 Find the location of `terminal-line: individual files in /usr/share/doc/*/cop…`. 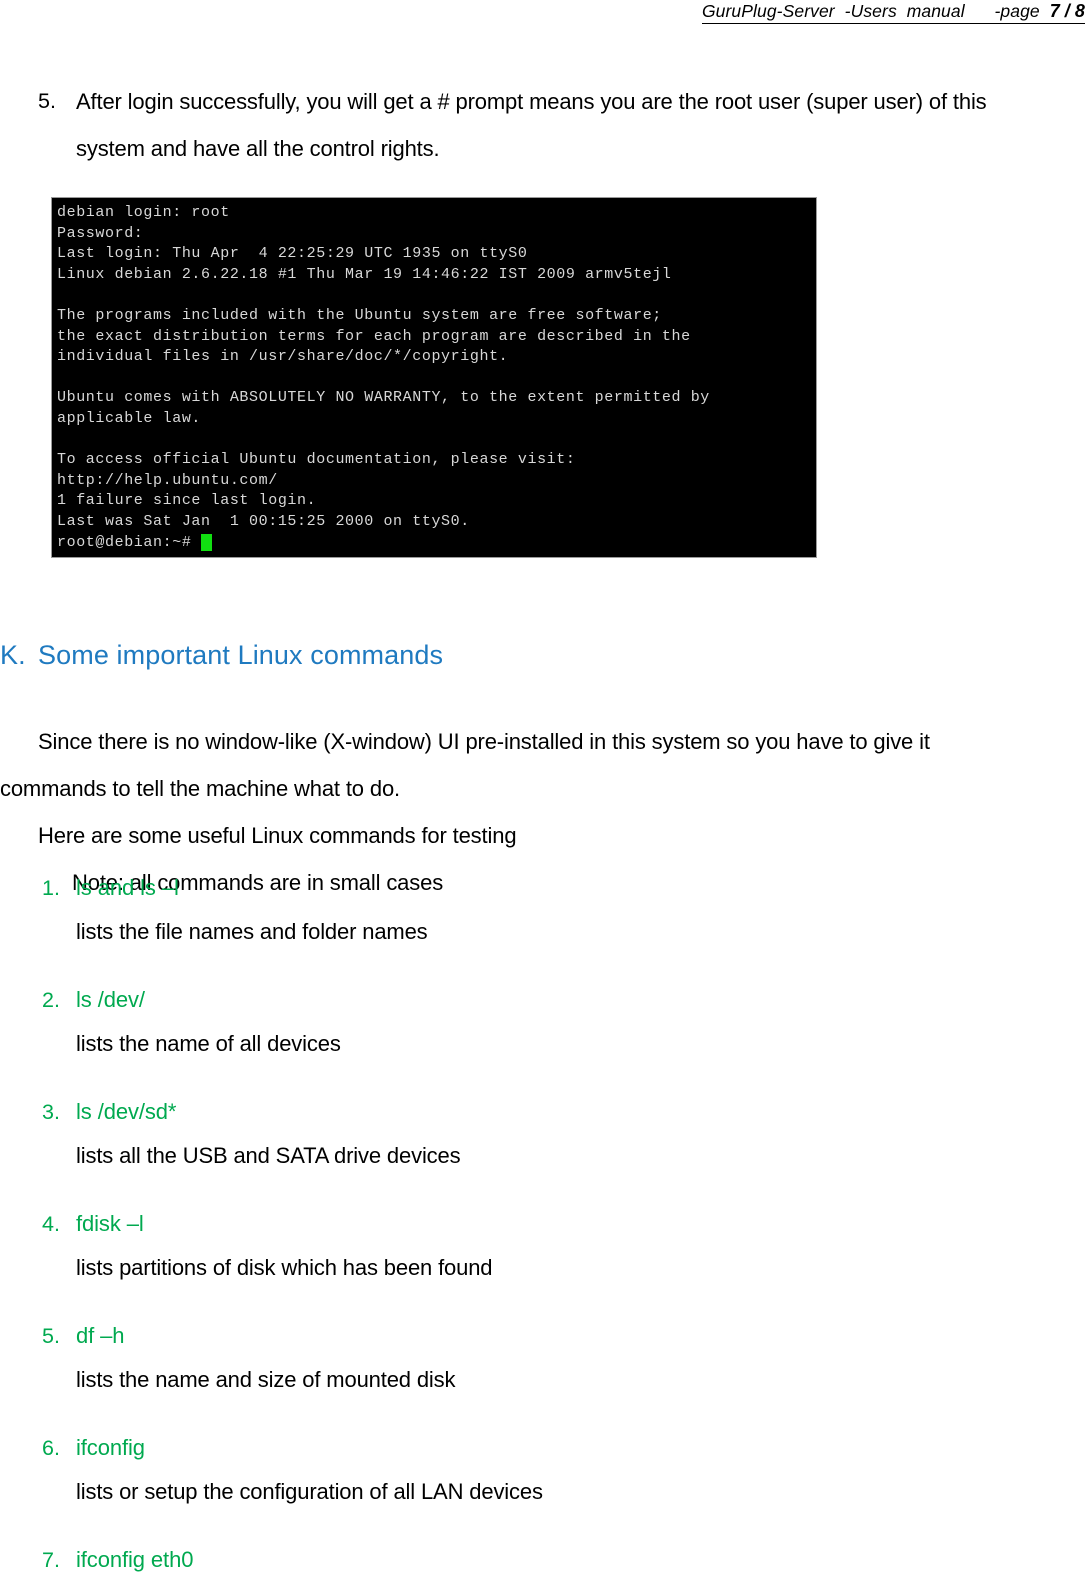

terminal-line: individual files in /usr/share/doc/*/cop… is located at coordinates (283, 357).